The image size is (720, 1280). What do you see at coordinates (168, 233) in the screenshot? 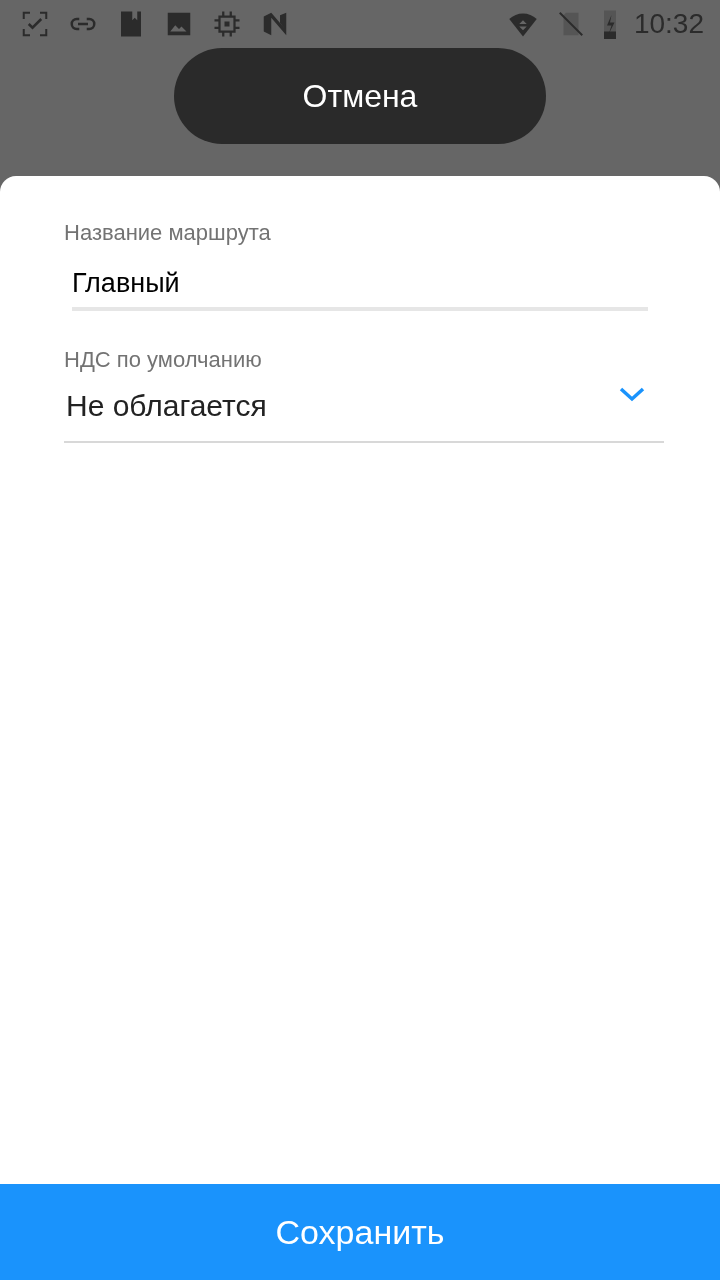
I see `field-label: Название маршрута` at bounding box center [168, 233].